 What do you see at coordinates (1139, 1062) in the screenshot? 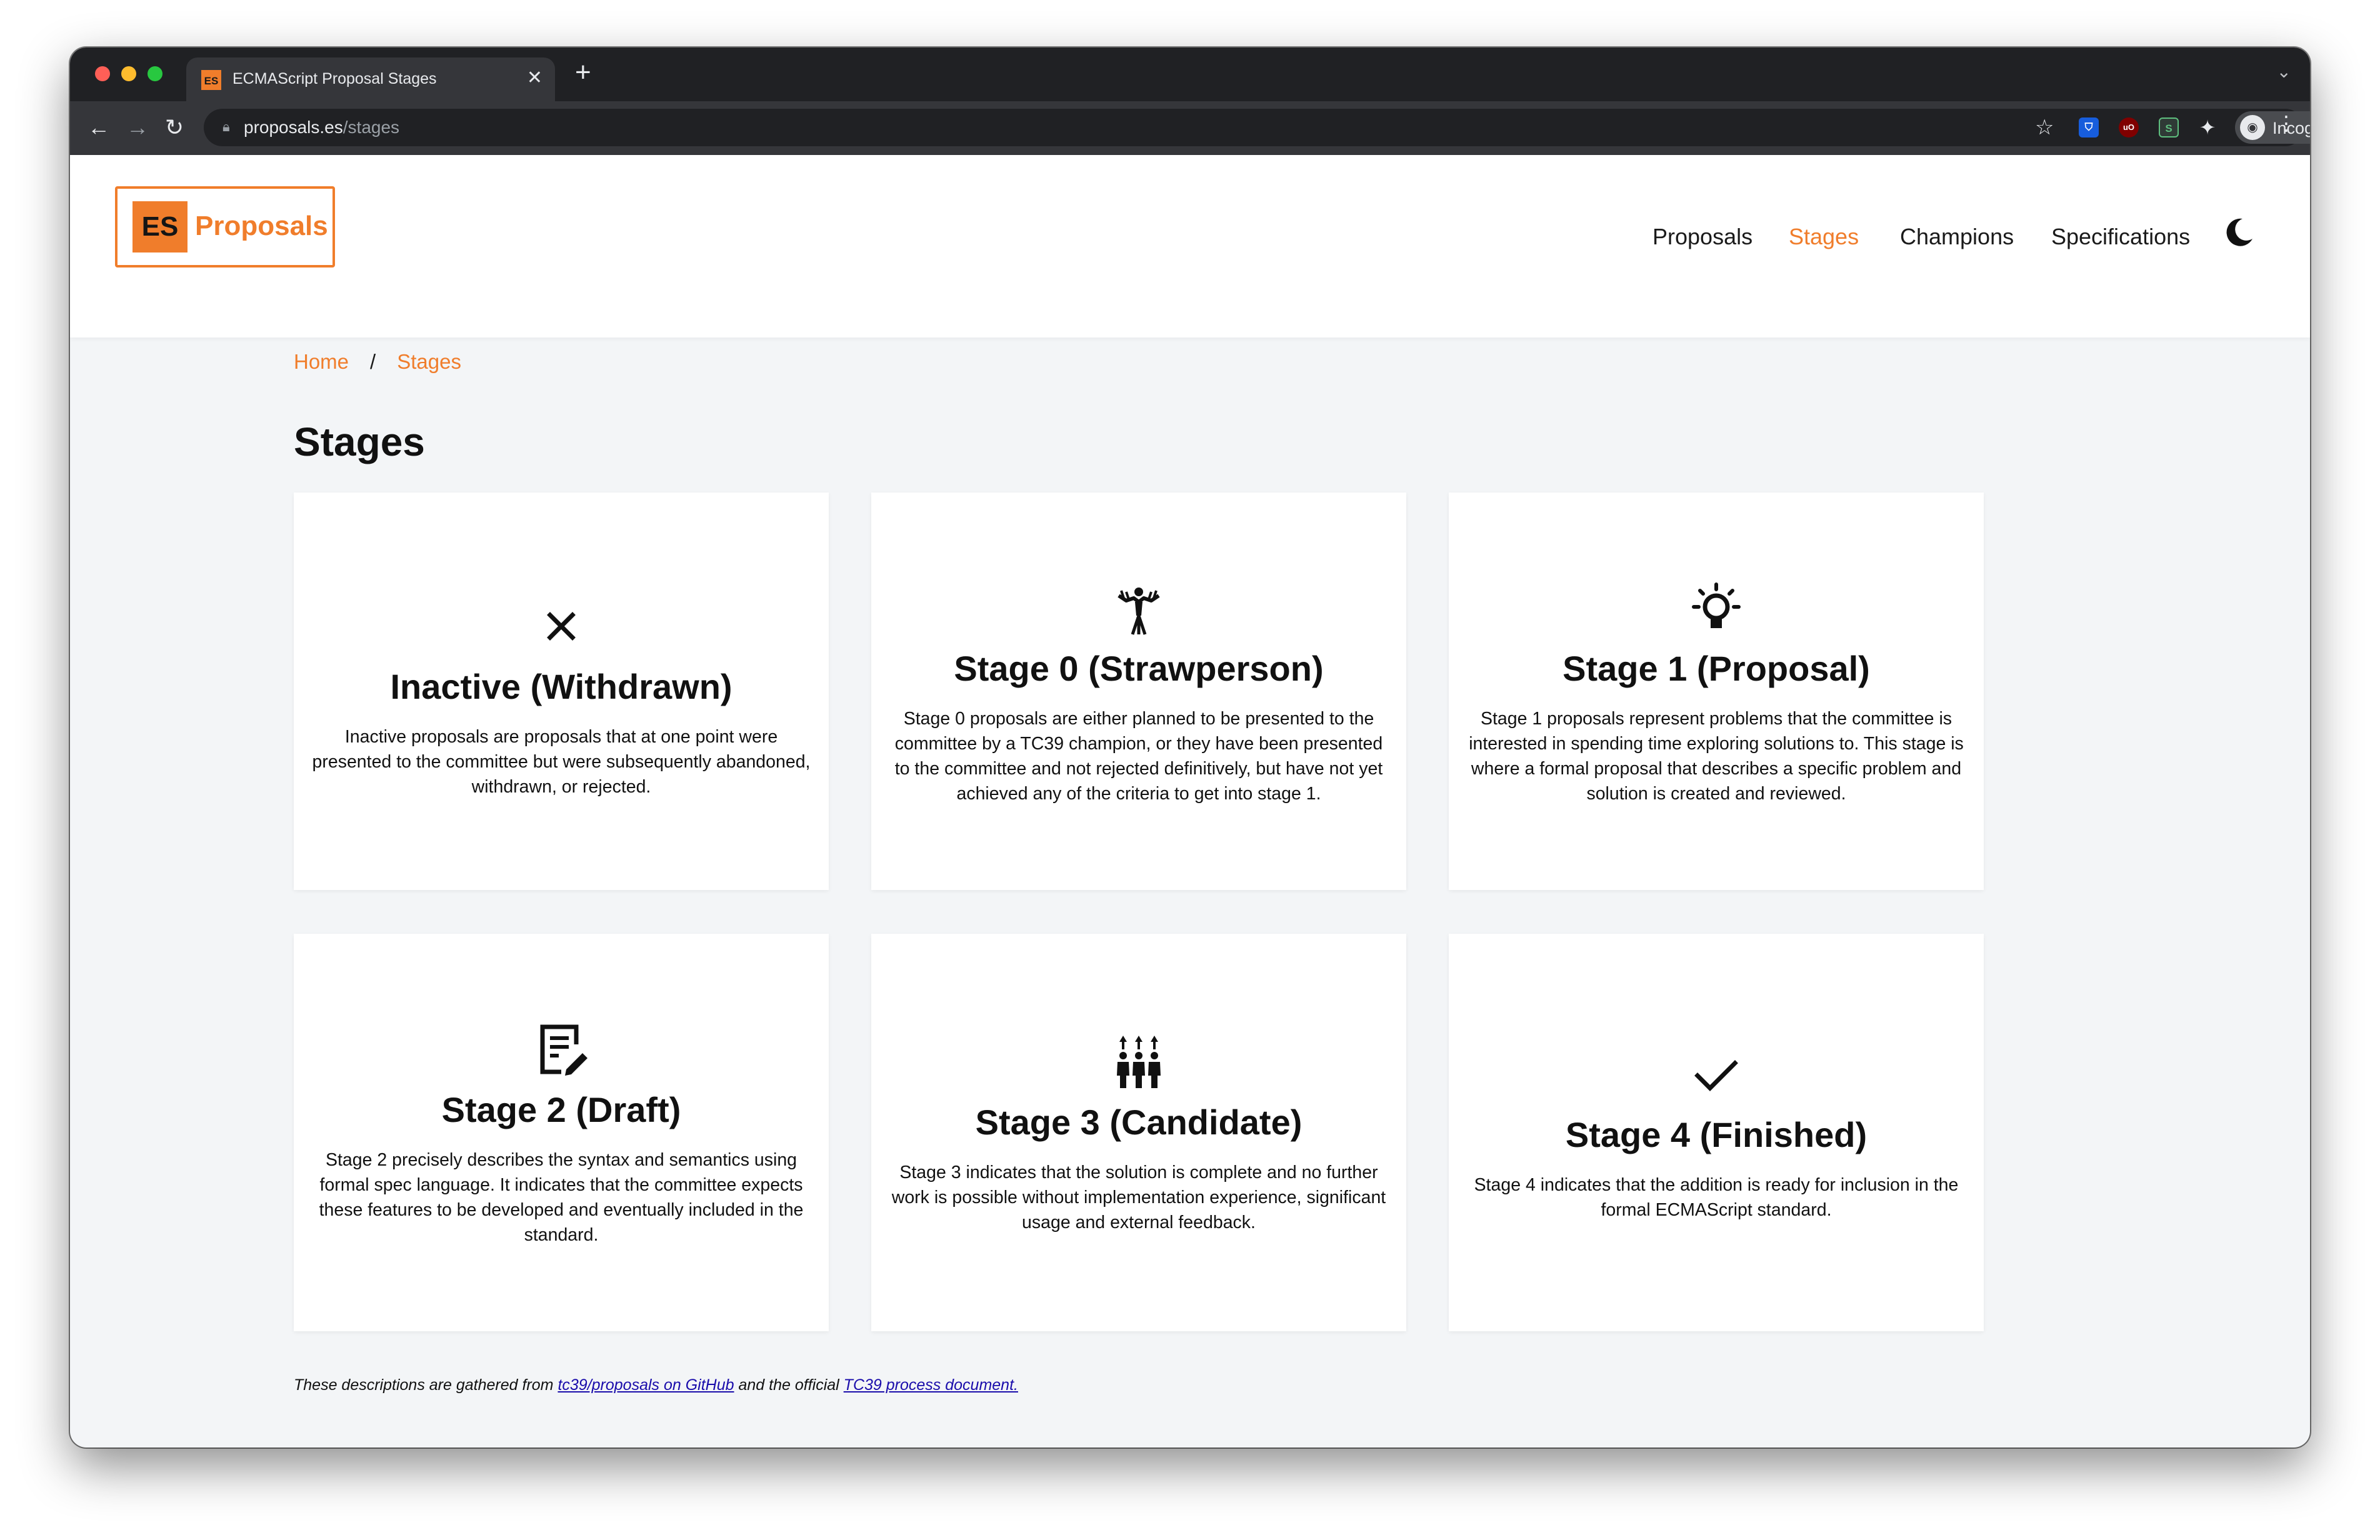
I see `candidates-icon` at bounding box center [1139, 1062].